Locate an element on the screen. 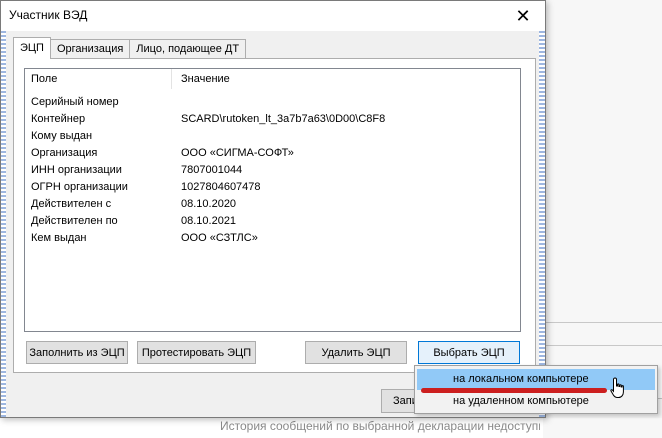 This screenshot has height=438, width=662. row-value: 08.10.2021 is located at coordinates (209, 221).